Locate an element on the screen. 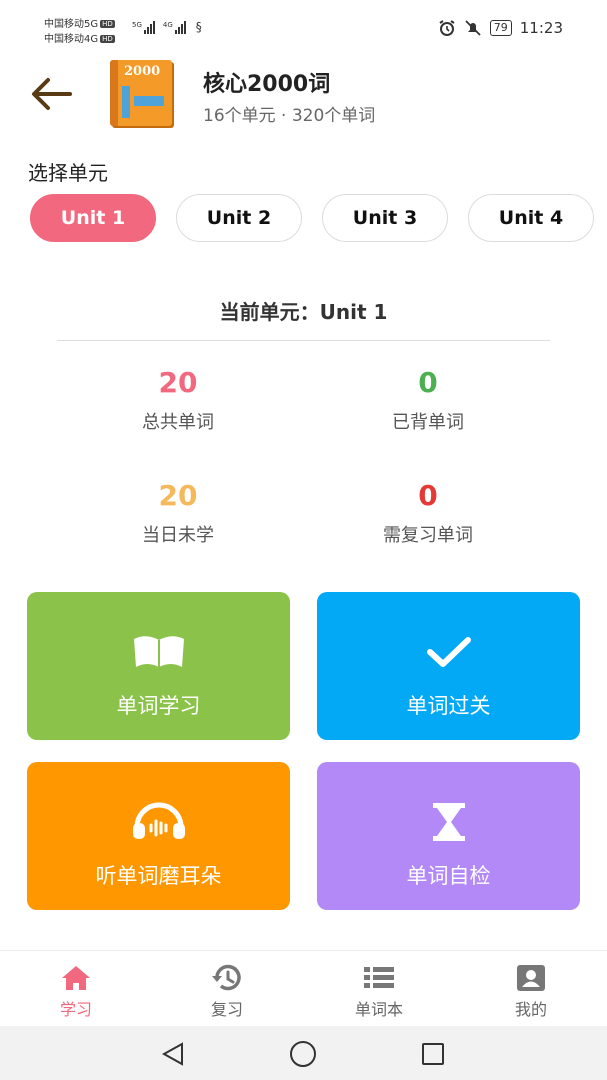 The image size is (607, 1080). unit-chip-2: Unit 2 is located at coordinates (239, 218).